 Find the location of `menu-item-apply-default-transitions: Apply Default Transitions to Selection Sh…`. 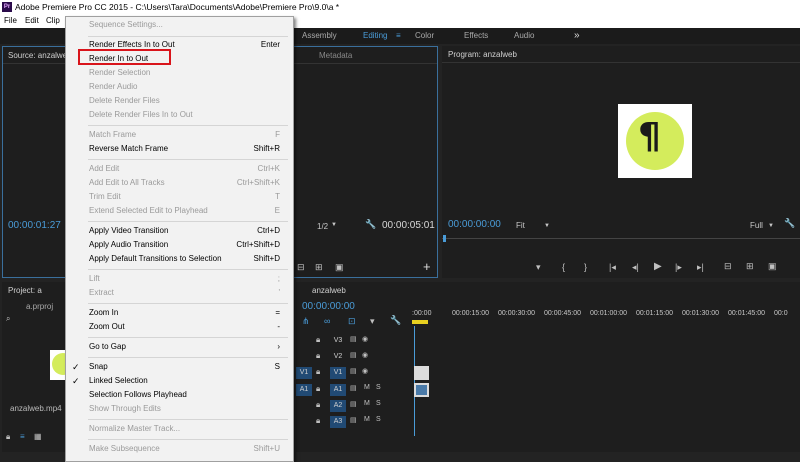

menu-item-apply-default-transitions: Apply Default Transitions to Selection Sh… is located at coordinates (179, 259).